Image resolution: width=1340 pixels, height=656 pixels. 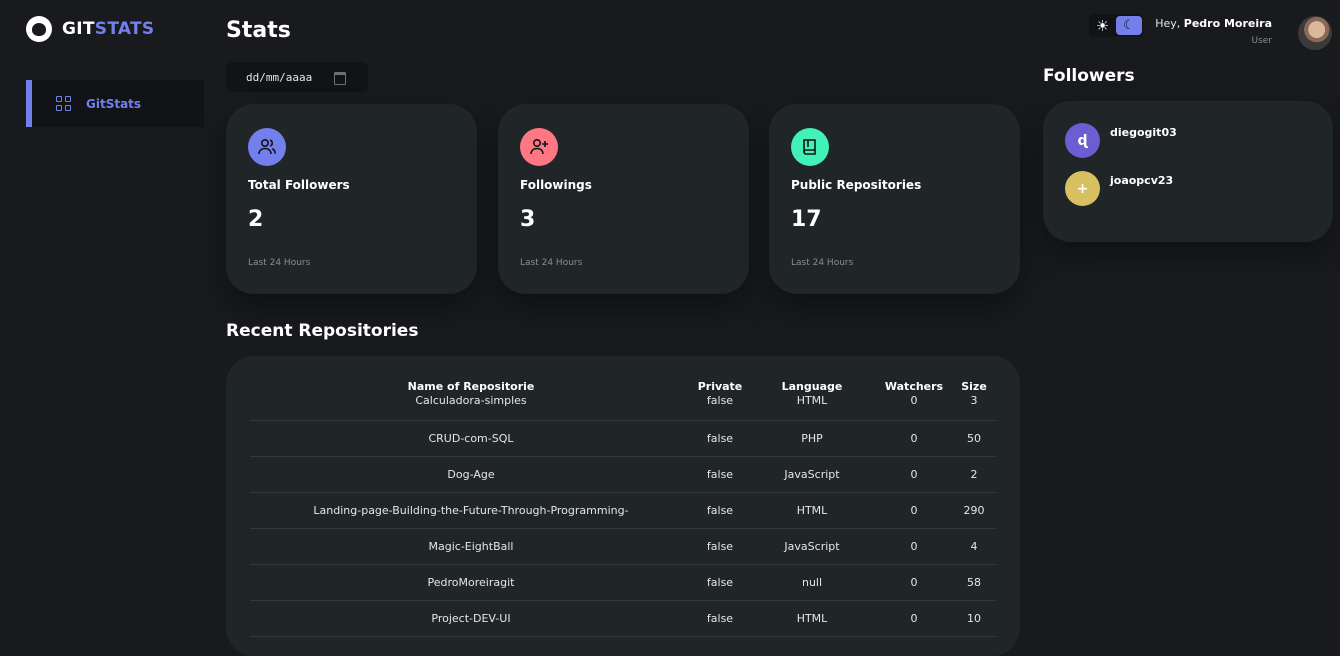 What do you see at coordinates (1089, 76) in the screenshot?
I see `followers-title: Followers` at bounding box center [1089, 76].